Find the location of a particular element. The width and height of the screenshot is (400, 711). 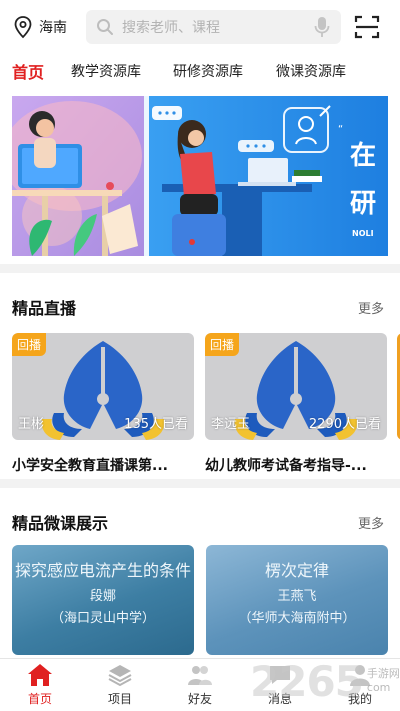

microcourse-school: （华师大海南附中） is located at coordinates (297, 618).